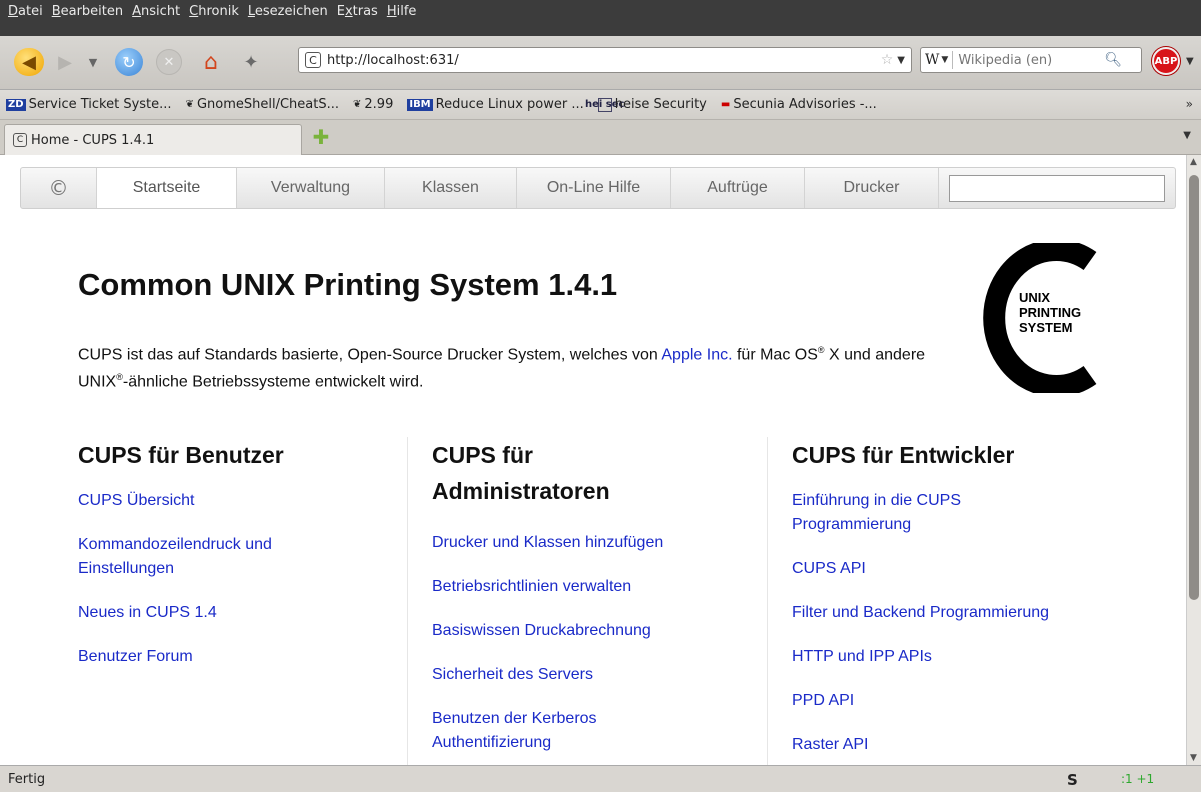 The width and height of the screenshot is (1201, 792). I want to click on link-kommandozeilendruck: Kommandozeilendruck und Einstellungen, so click(175, 556).